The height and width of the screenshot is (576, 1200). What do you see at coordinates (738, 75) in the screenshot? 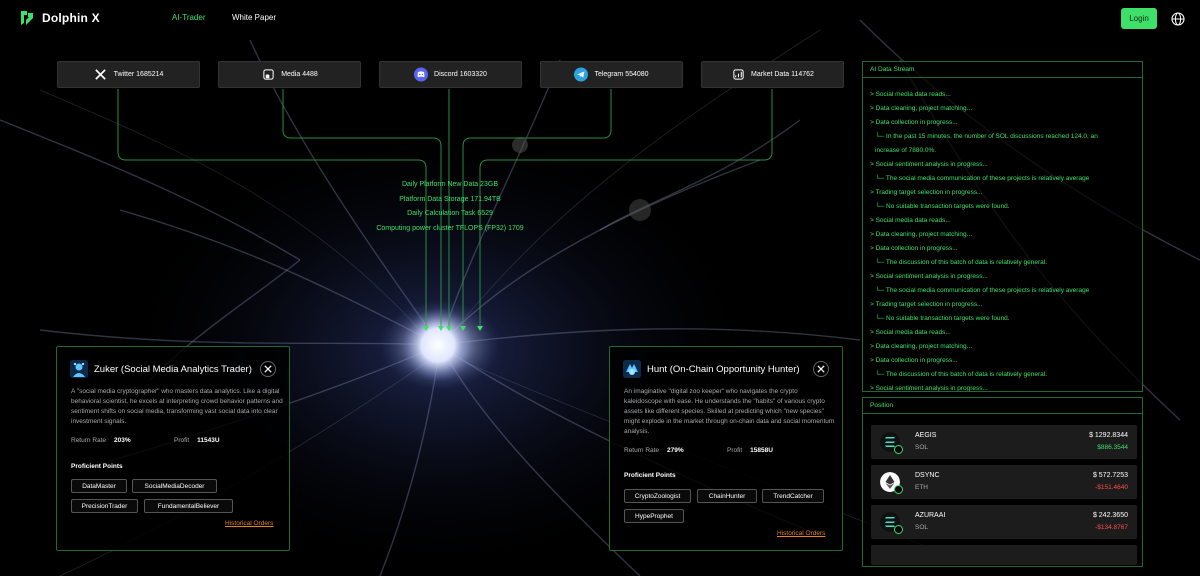
I see `chart-icon` at bounding box center [738, 75].